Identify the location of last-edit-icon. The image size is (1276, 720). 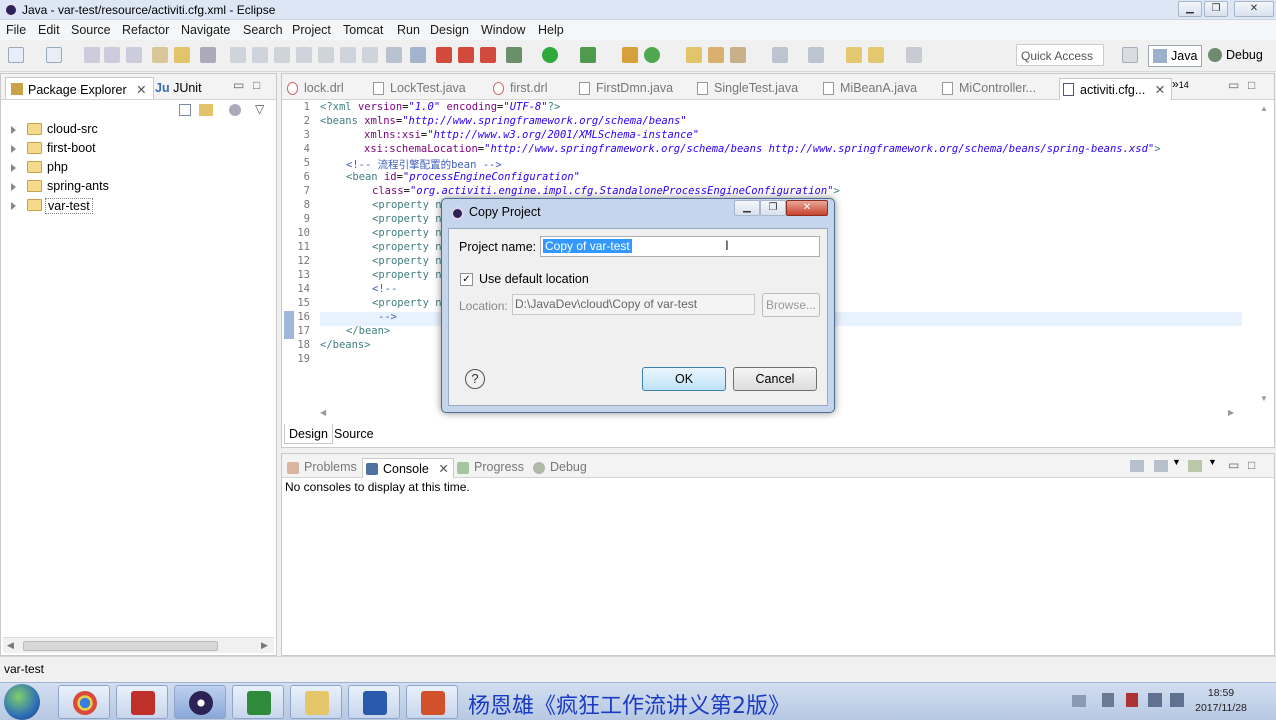
(854, 55).